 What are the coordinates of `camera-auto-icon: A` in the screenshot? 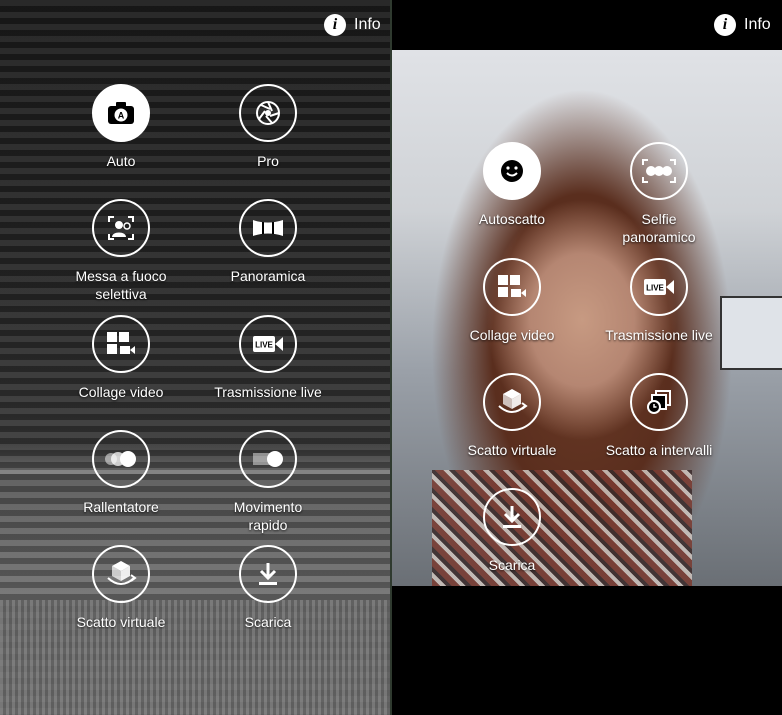 It's located at (121, 113).